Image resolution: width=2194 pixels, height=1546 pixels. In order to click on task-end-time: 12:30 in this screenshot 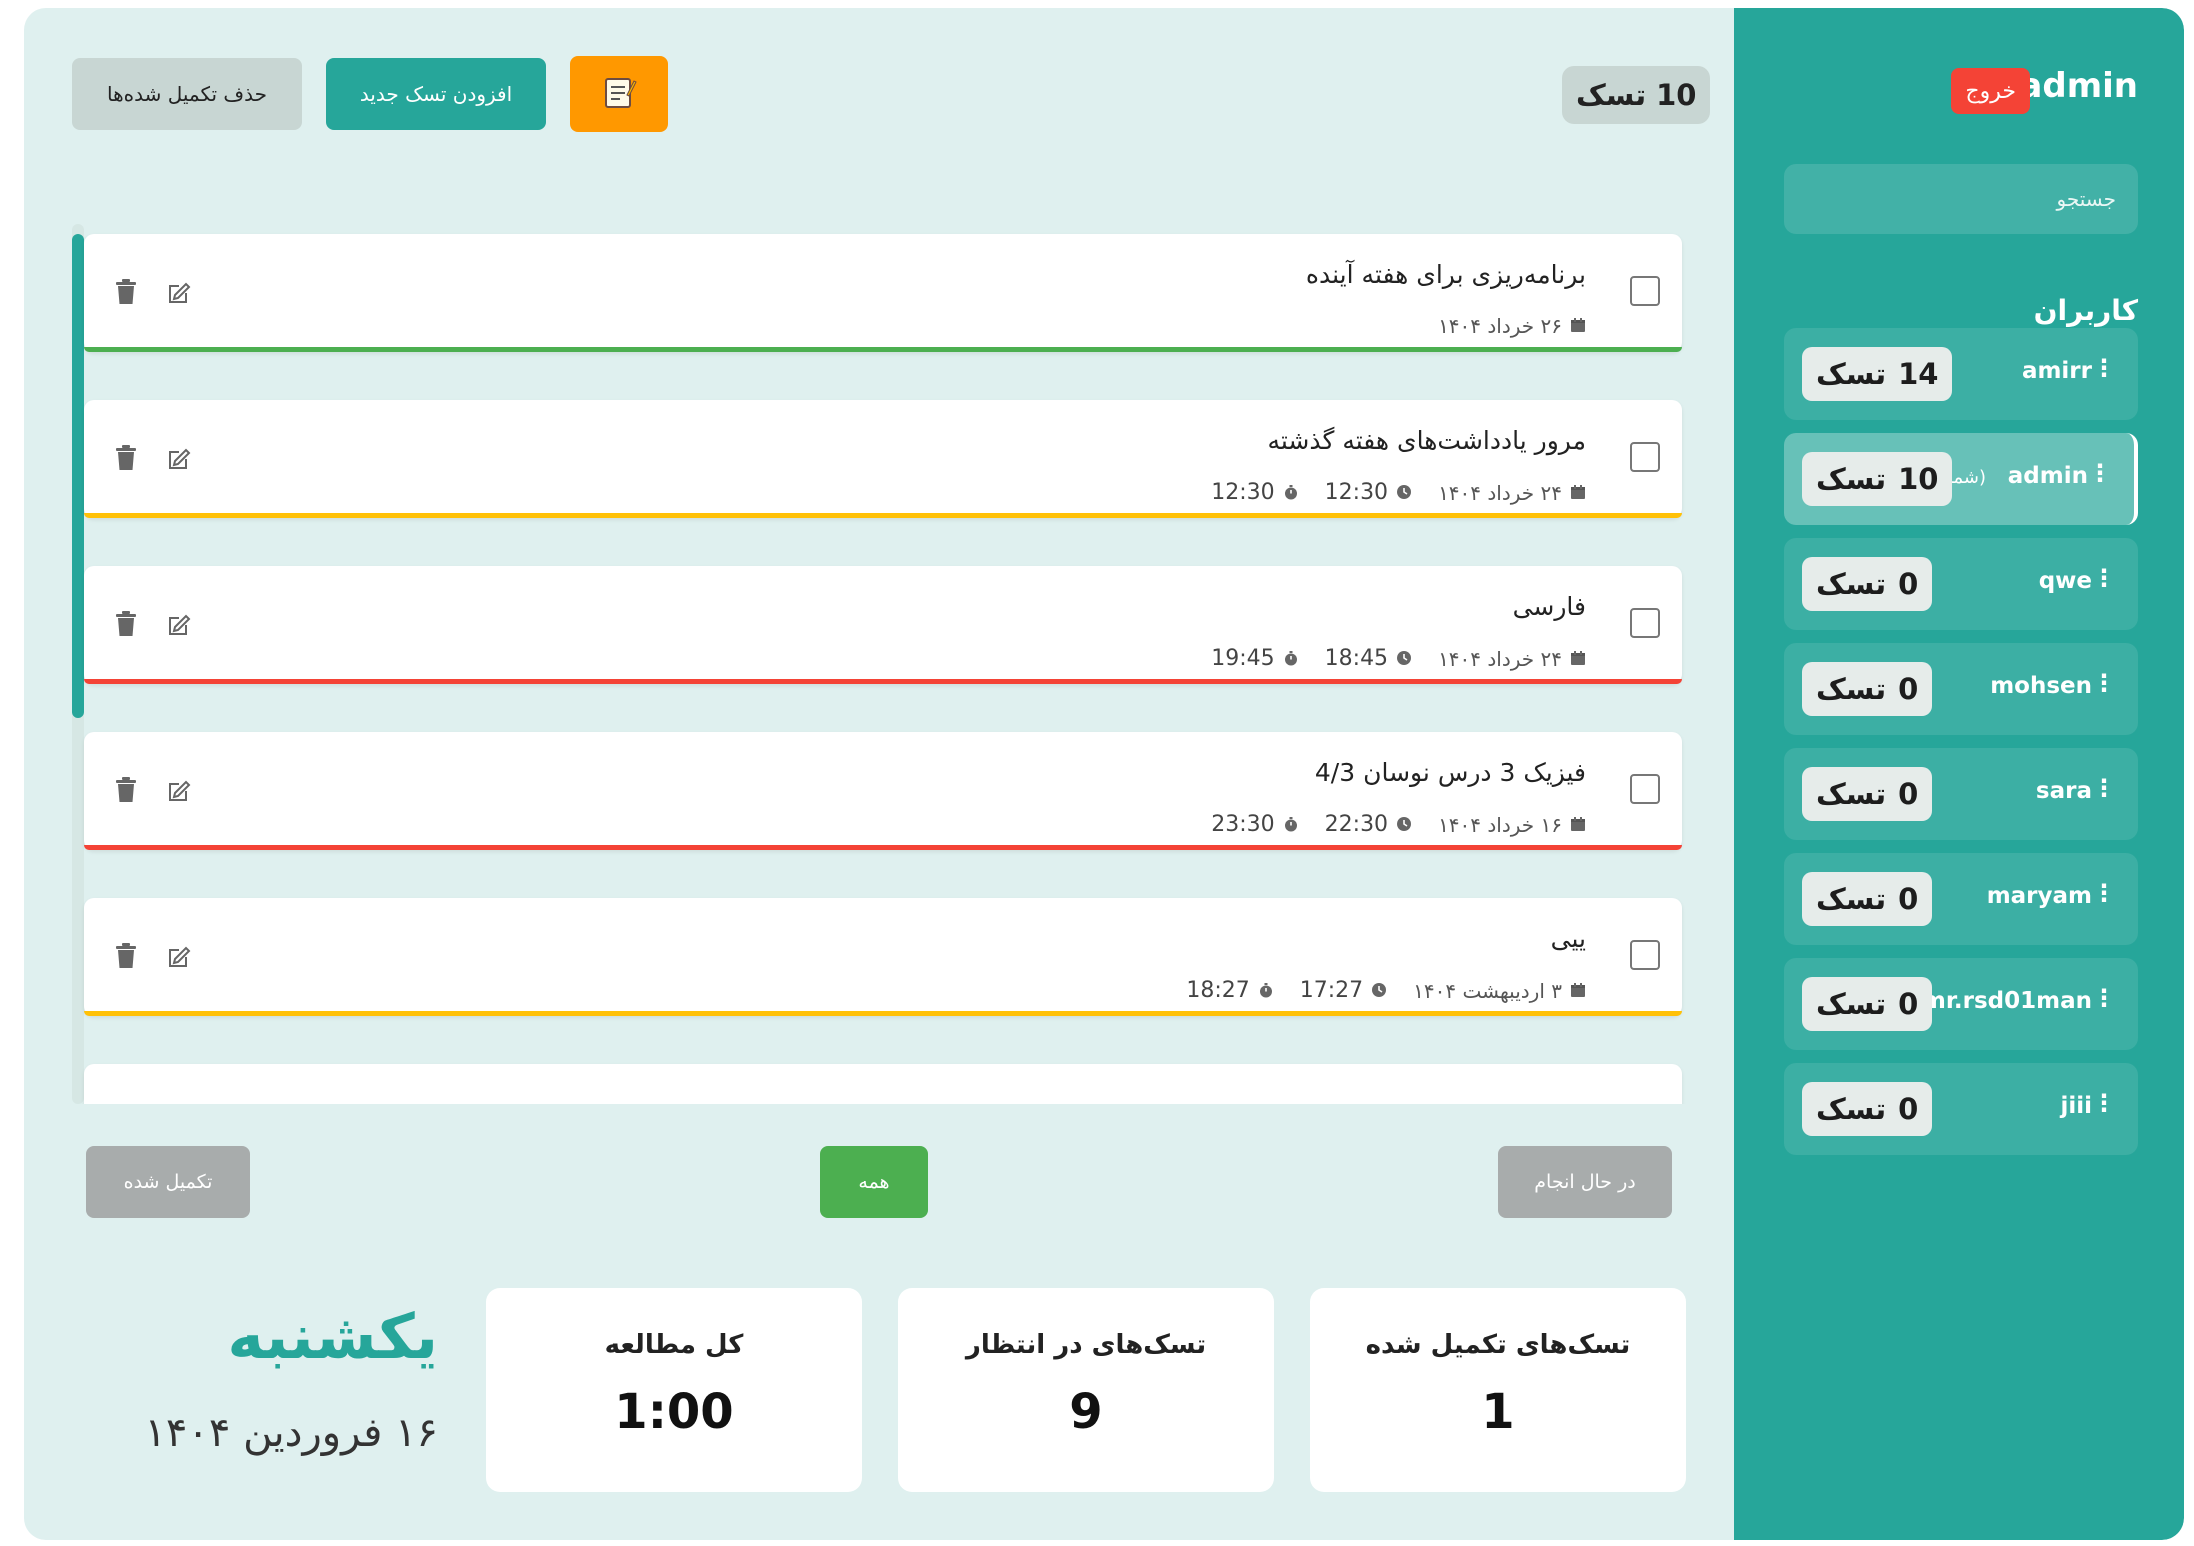, I will do `click(1254, 492)`.